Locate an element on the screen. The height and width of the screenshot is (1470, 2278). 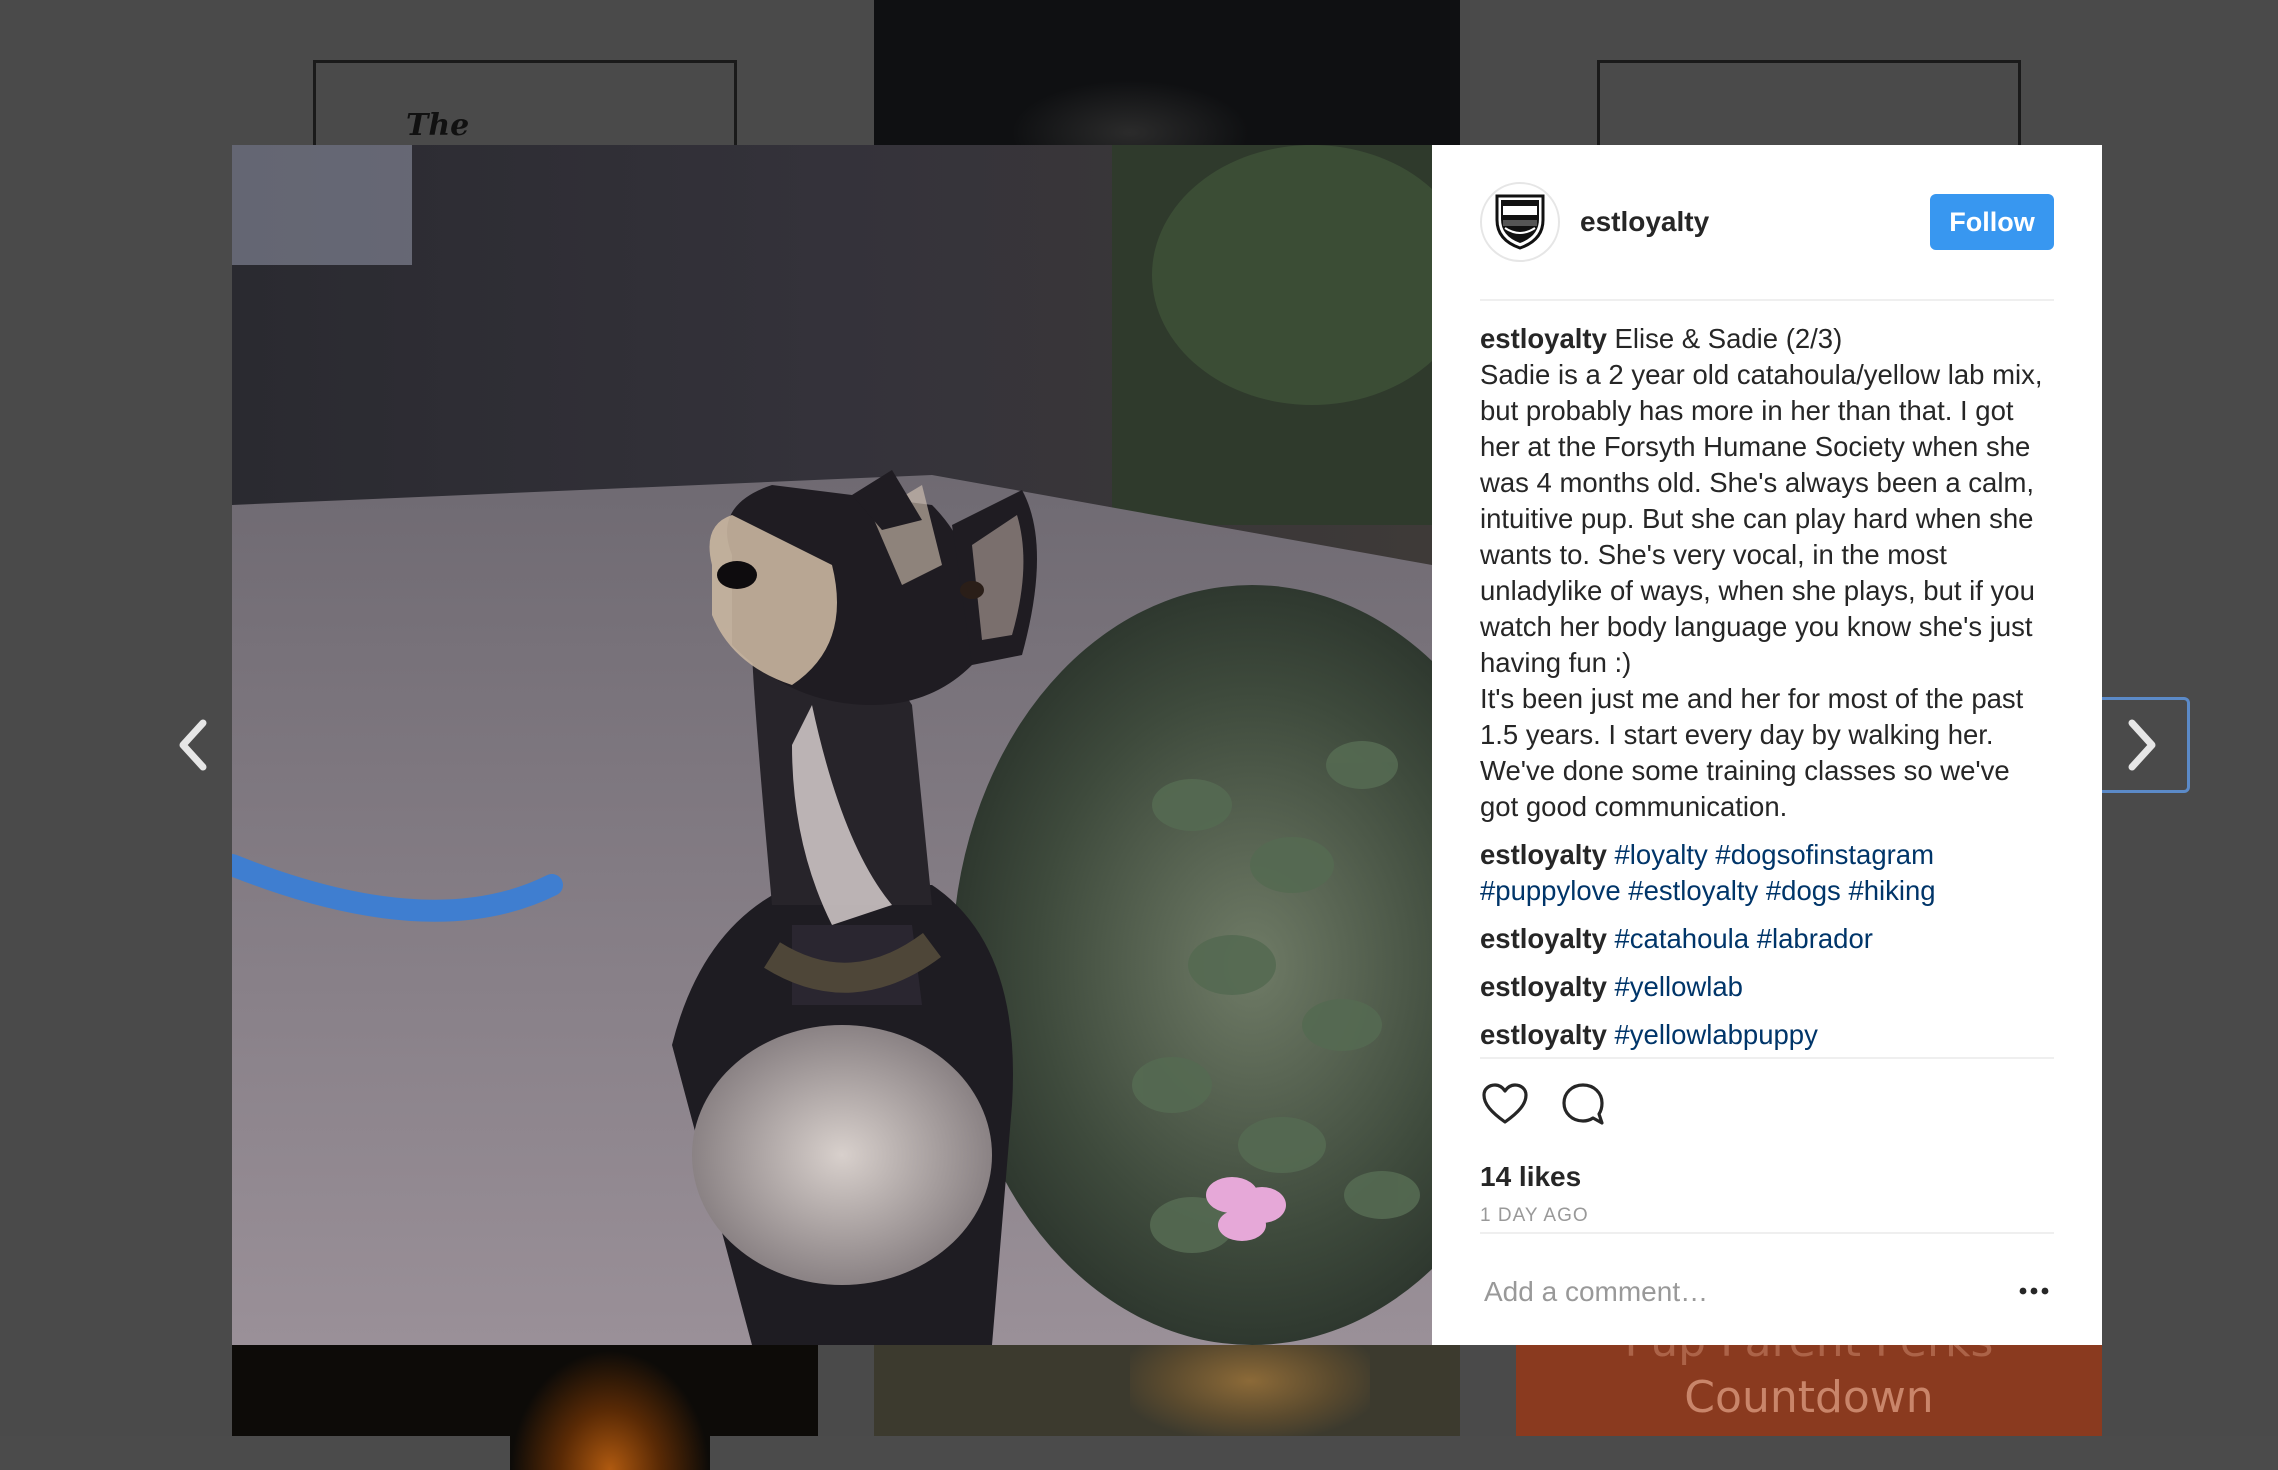
comment-button is located at coordinates (1583, 1104).